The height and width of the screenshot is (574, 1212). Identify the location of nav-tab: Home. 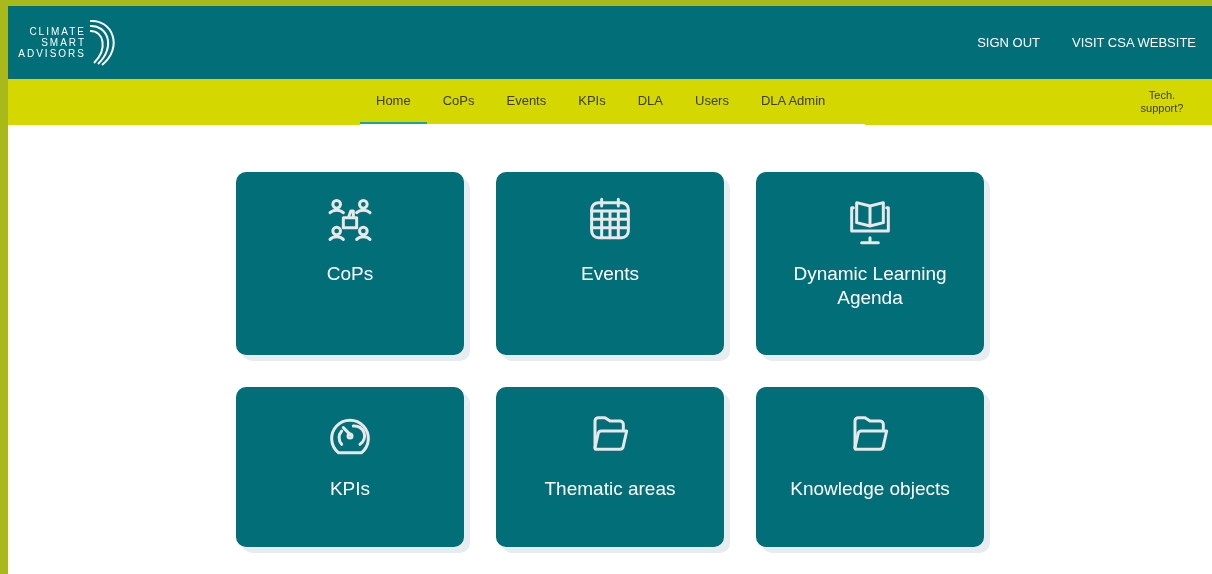
(393, 101).